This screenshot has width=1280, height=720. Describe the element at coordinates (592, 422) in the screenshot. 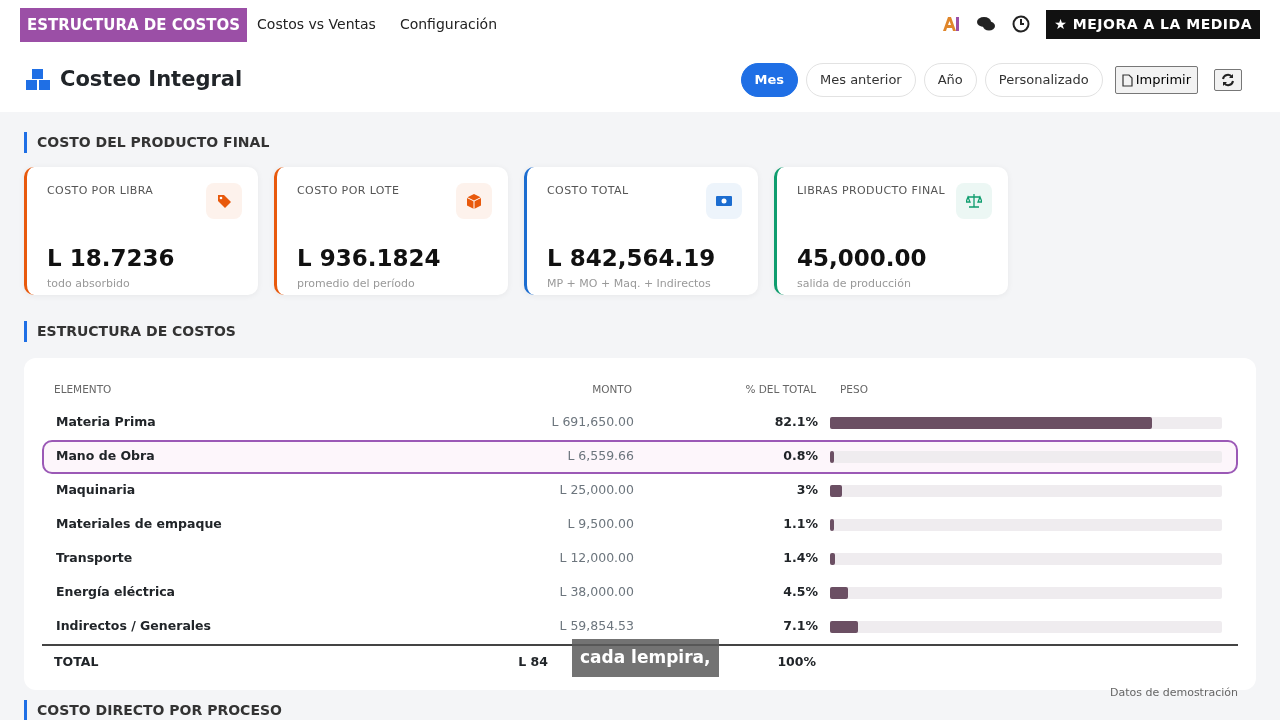

I see `table-cell-text: L 691,650.00` at that location.